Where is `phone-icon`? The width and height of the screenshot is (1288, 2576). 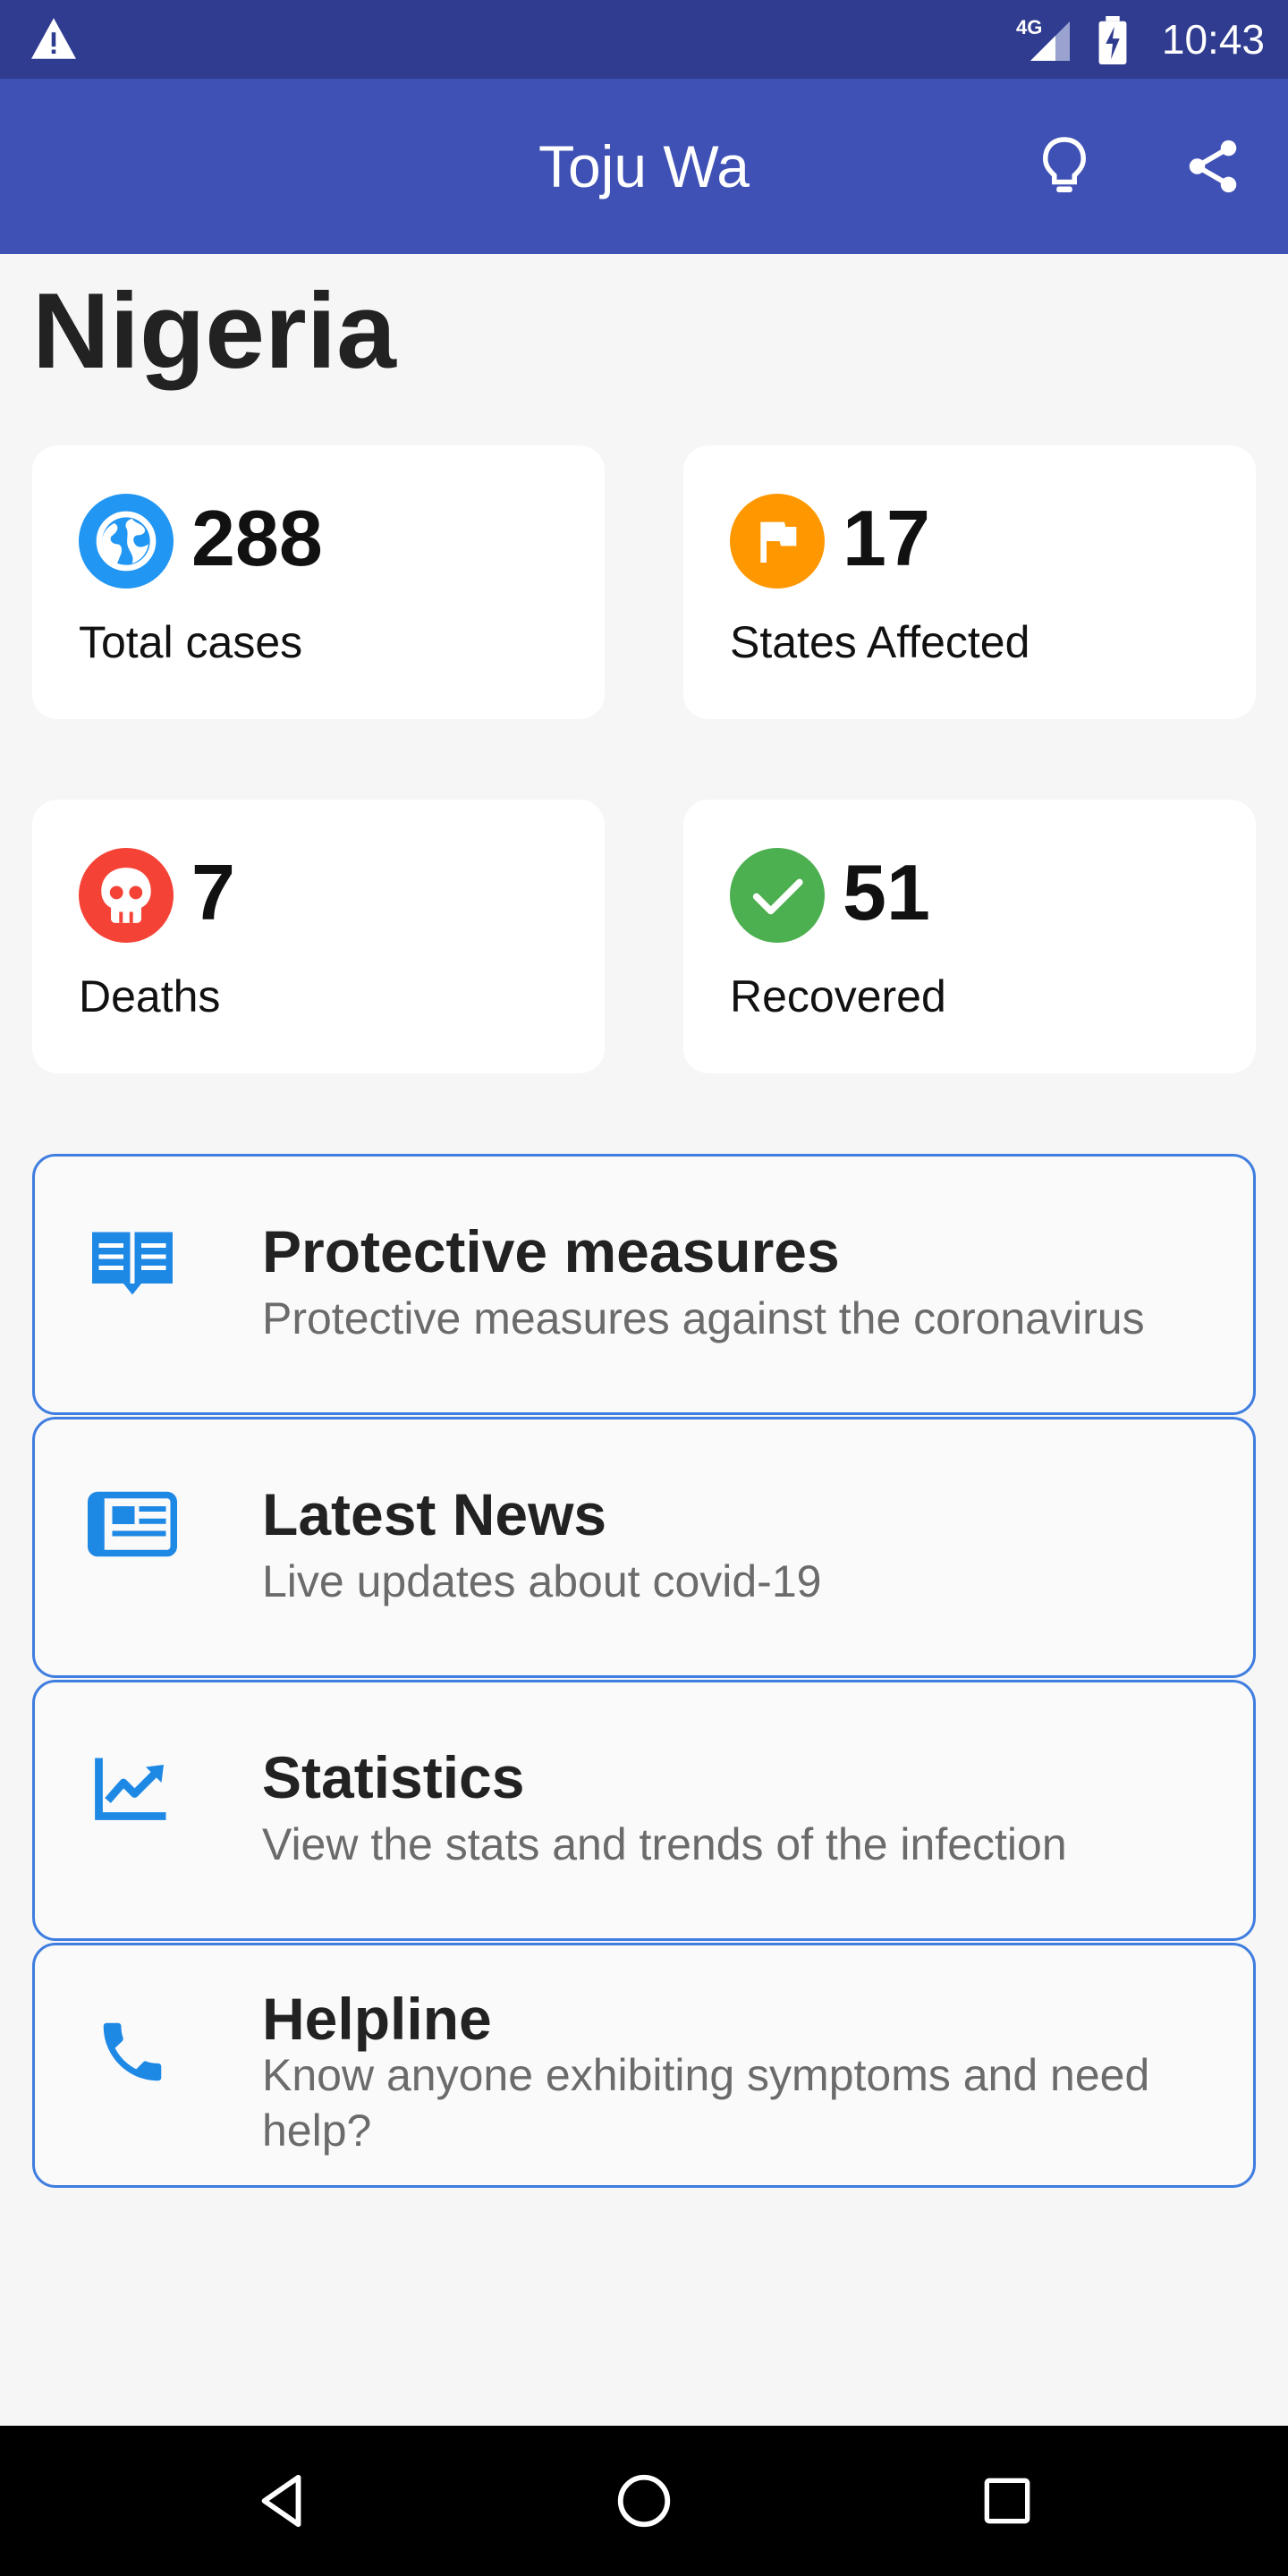 phone-icon is located at coordinates (132, 2052).